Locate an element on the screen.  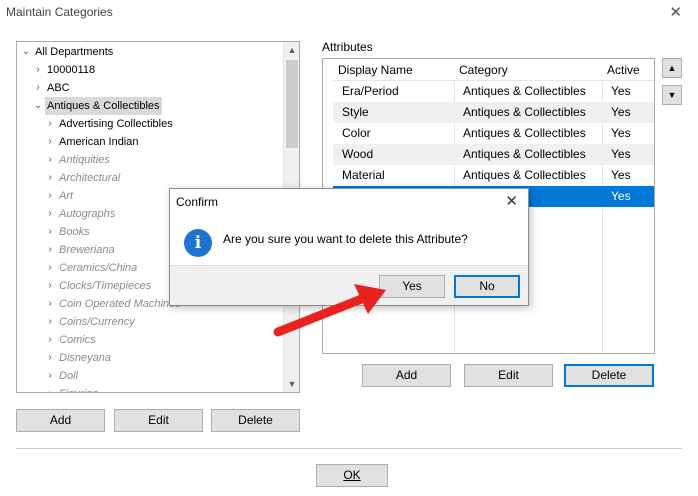
tree-item-label: All Departments is located at coordinates (74, 52).